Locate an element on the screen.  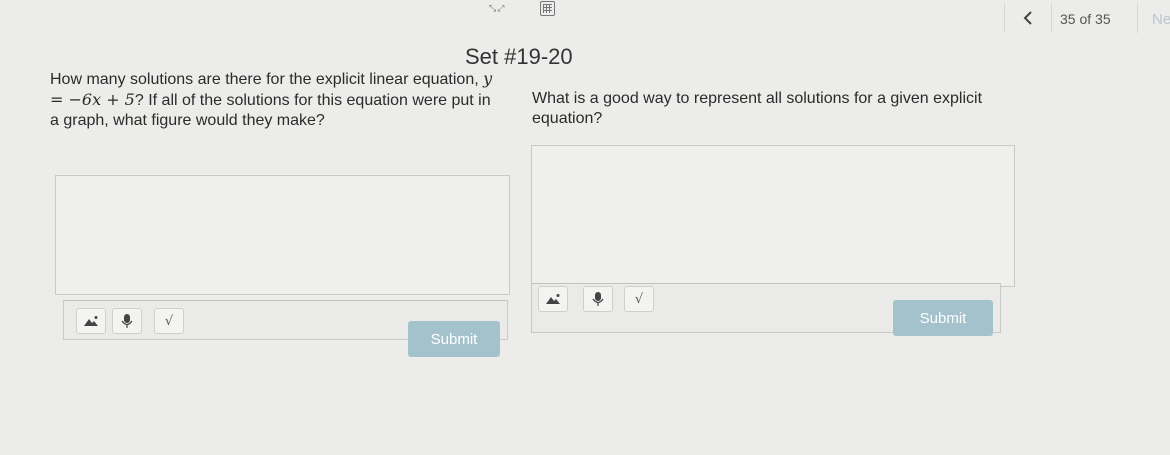
previous-button is located at coordinates (1028, 18).